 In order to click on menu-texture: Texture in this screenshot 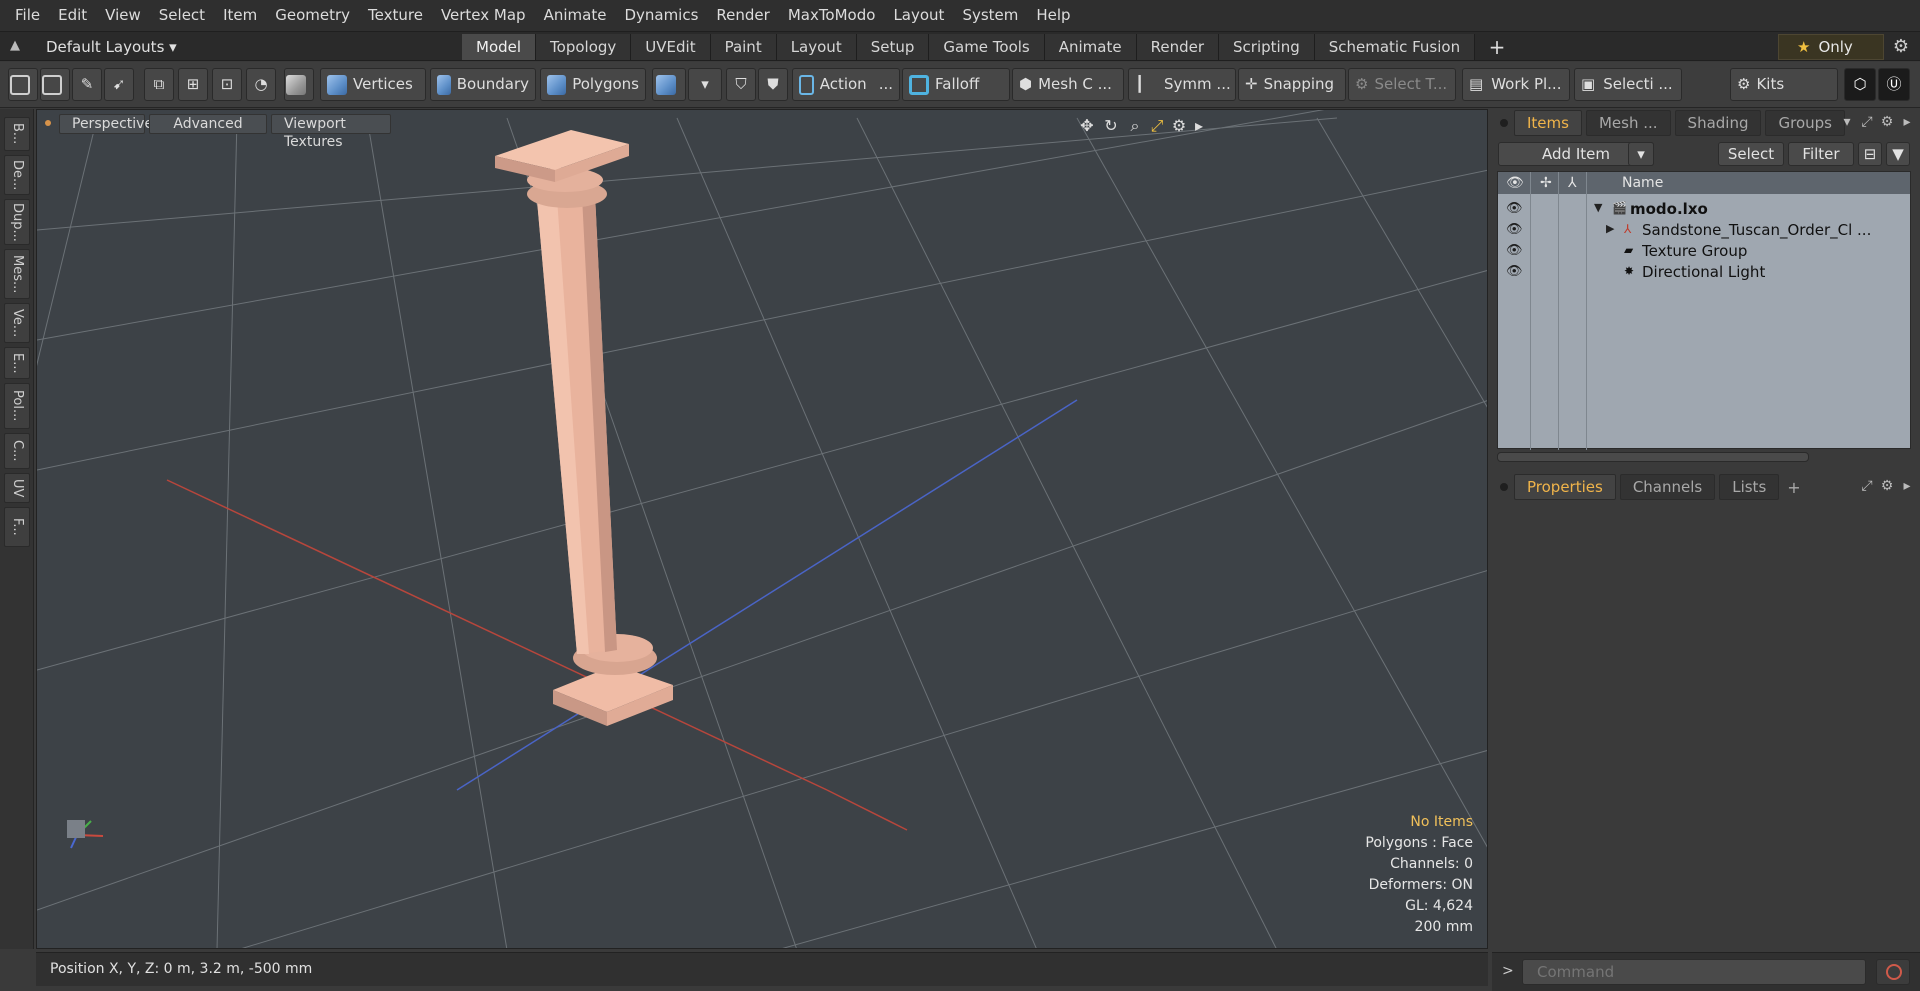, I will do `click(395, 15)`.